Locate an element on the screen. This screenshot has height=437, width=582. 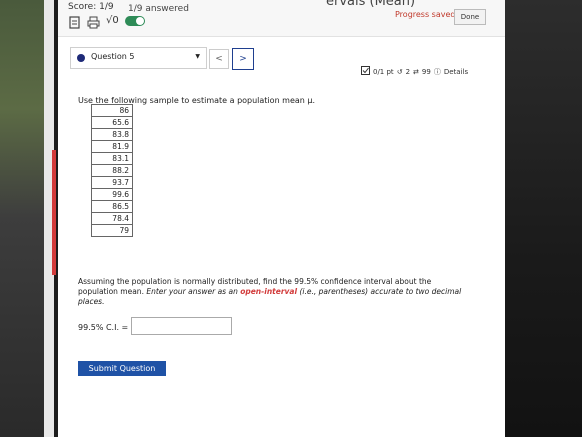
checkbox-icon is located at coordinates (365, 71).